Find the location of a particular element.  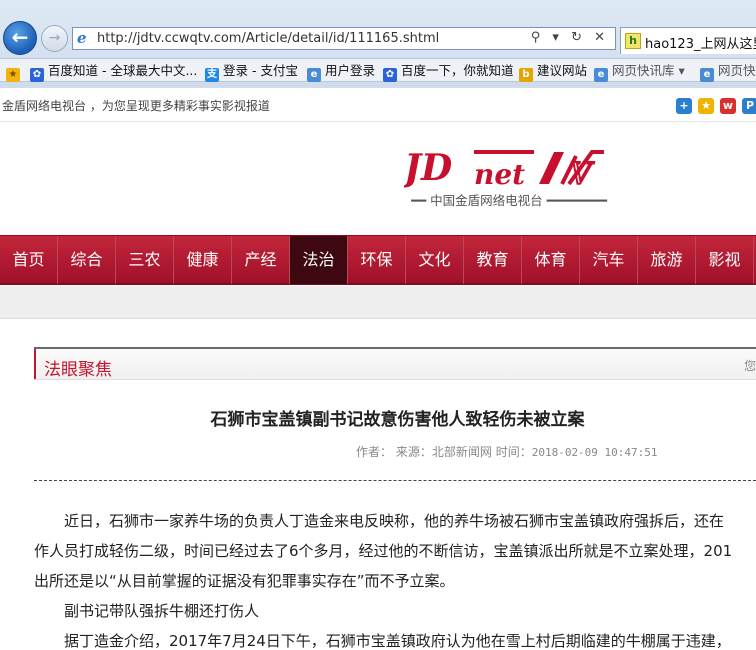

site-logo: JD net V ━━ 中国金盾网络电视台 ━━━━━━━━ is located at coordinates (509, 179).